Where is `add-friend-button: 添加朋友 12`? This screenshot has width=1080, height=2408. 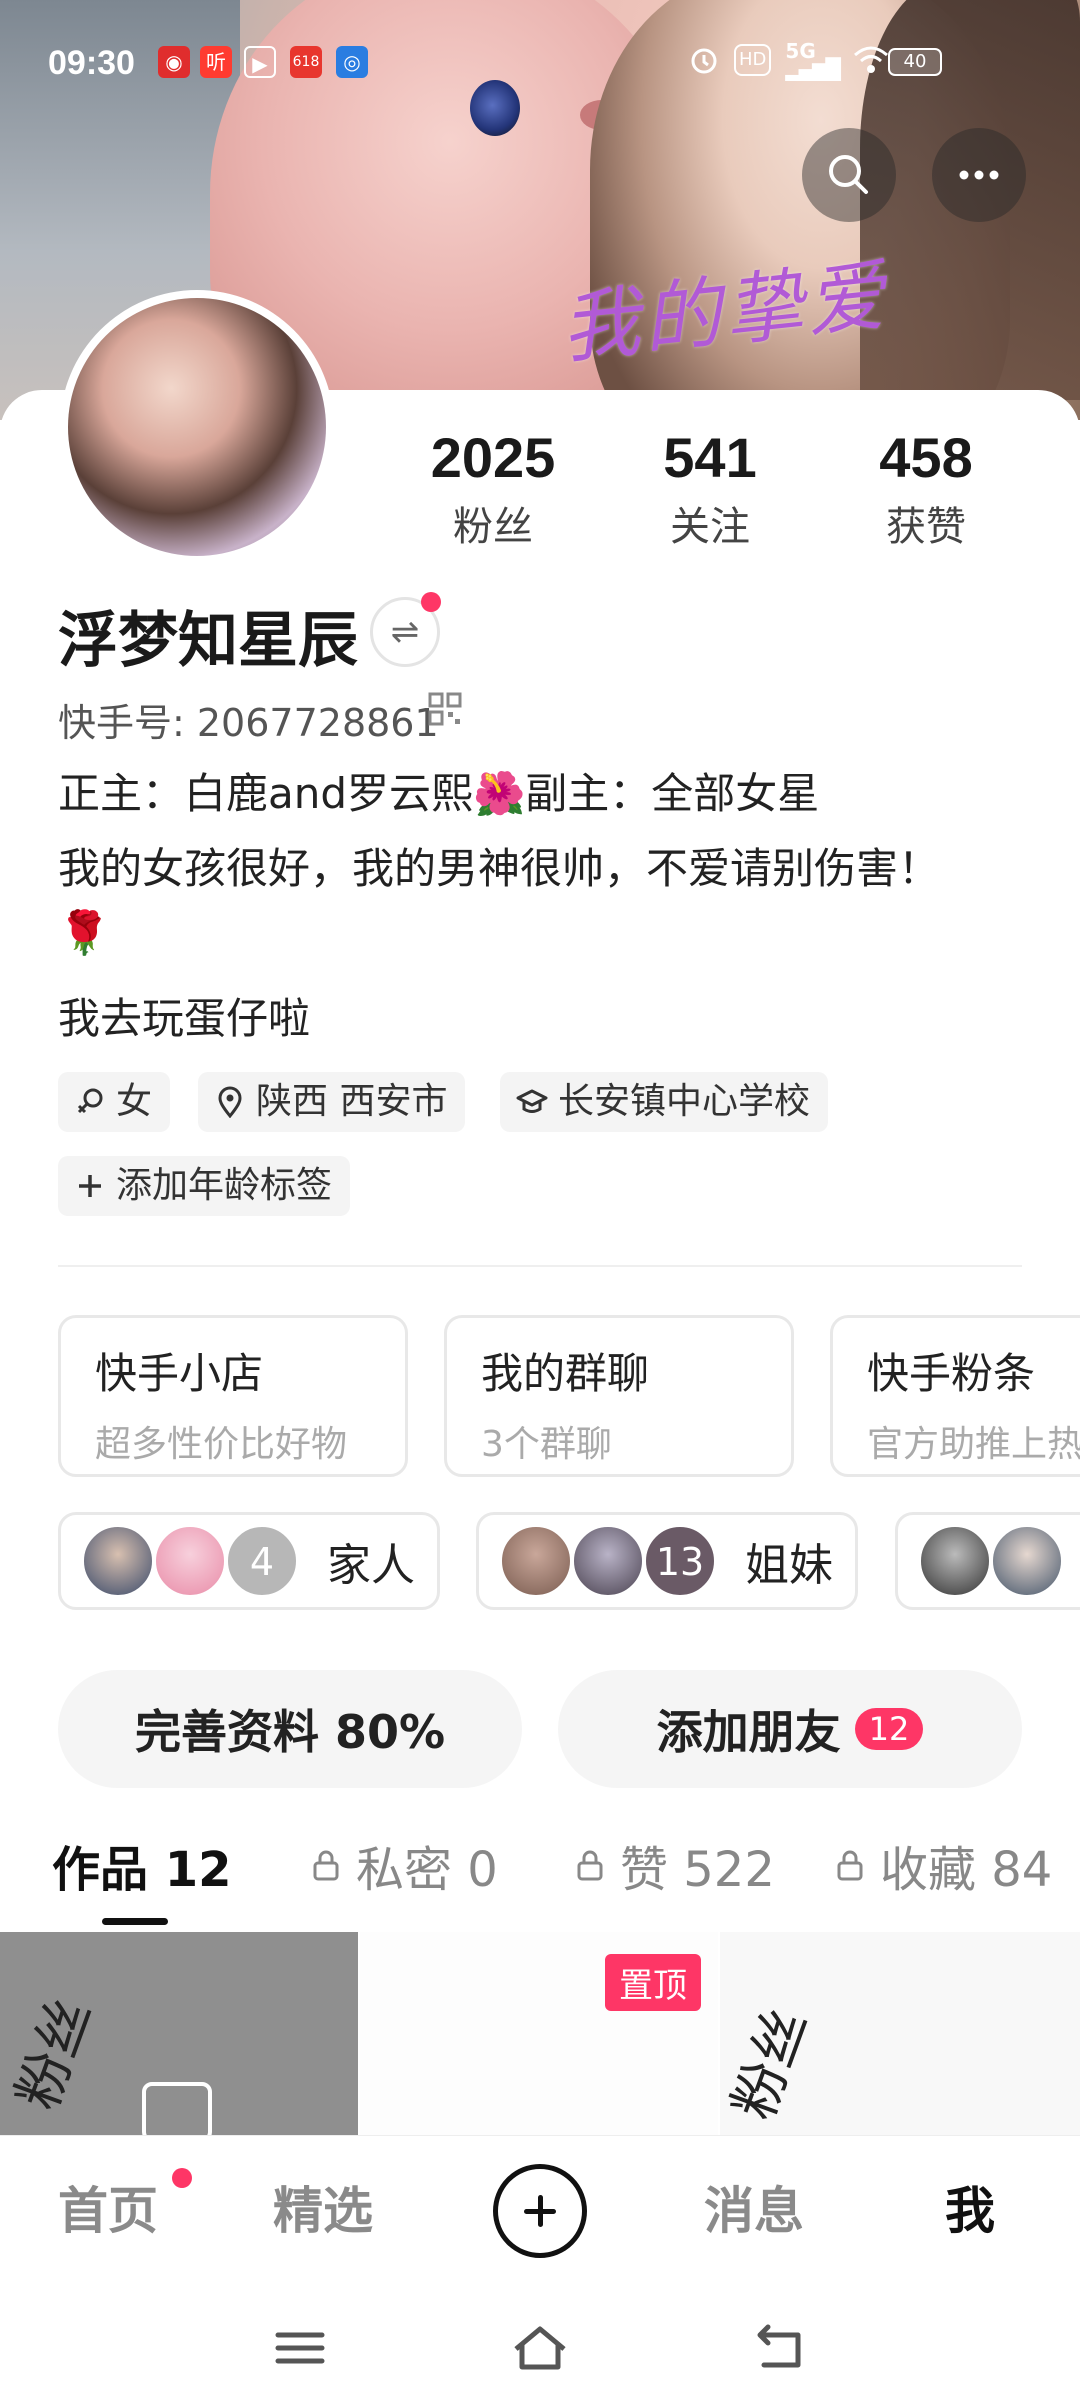
add-friend-button: 添加朋友 12 is located at coordinates (790, 1729).